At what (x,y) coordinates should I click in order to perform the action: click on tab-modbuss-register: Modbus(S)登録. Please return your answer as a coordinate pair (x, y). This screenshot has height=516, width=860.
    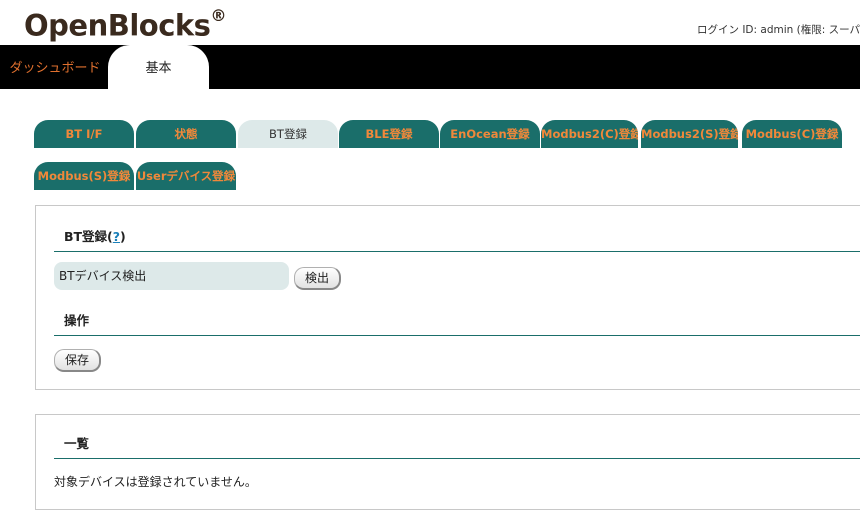
    Looking at the image, I should click on (84, 176).